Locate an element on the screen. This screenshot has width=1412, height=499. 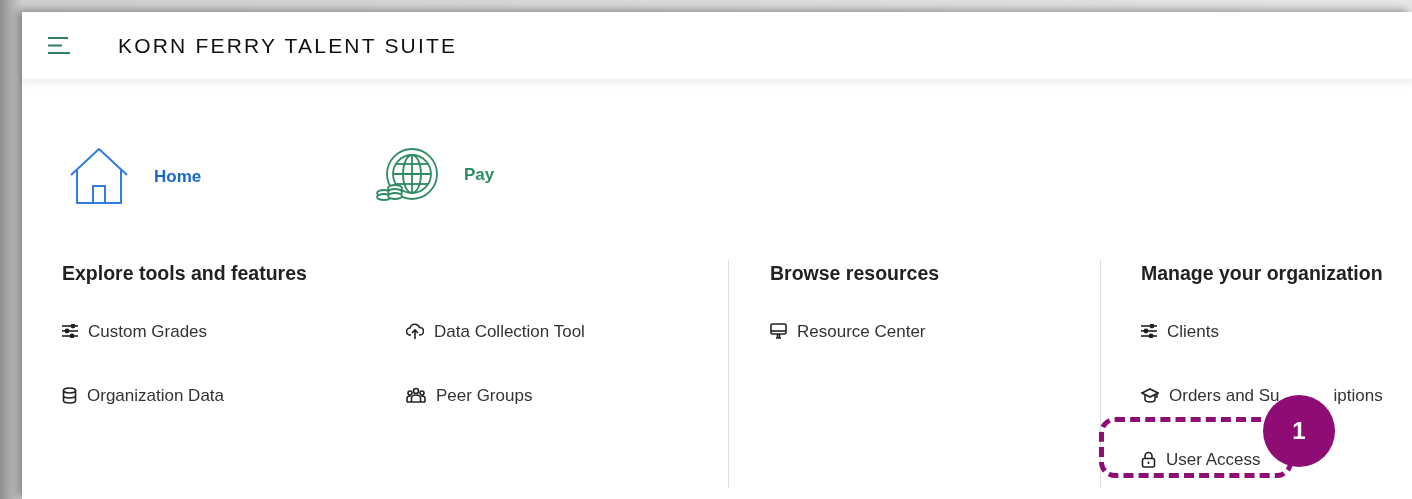
menu-link: Organization Data is located at coordinates (156, 395).